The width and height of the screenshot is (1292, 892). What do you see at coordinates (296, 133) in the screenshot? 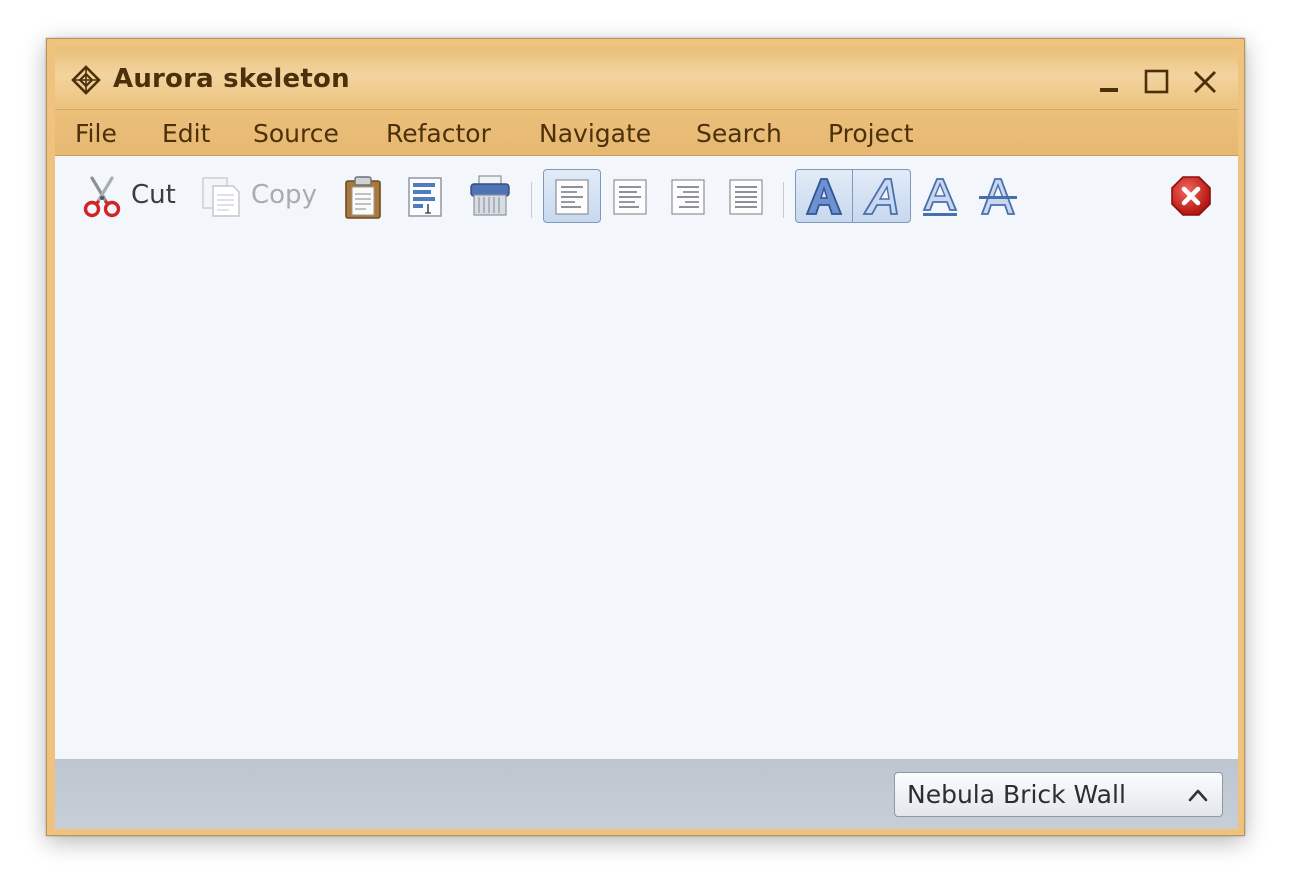
I see `menu-source: Source` at bounding box center [296, 133].